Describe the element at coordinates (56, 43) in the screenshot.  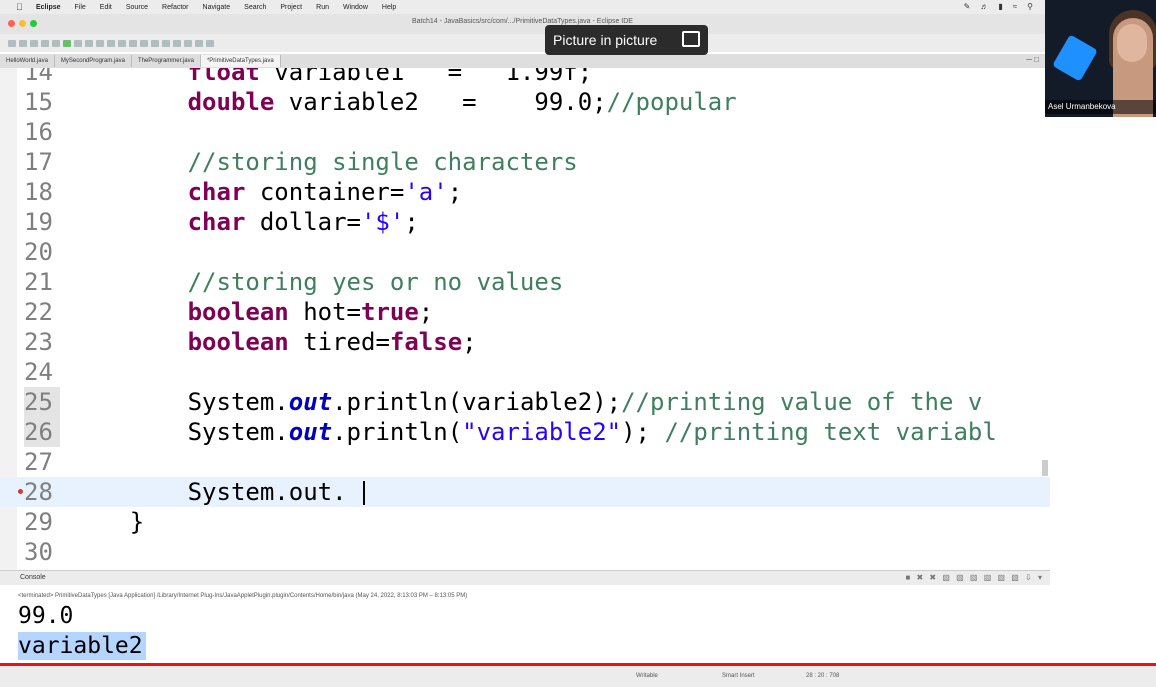
I see `debug-icon` at that location.